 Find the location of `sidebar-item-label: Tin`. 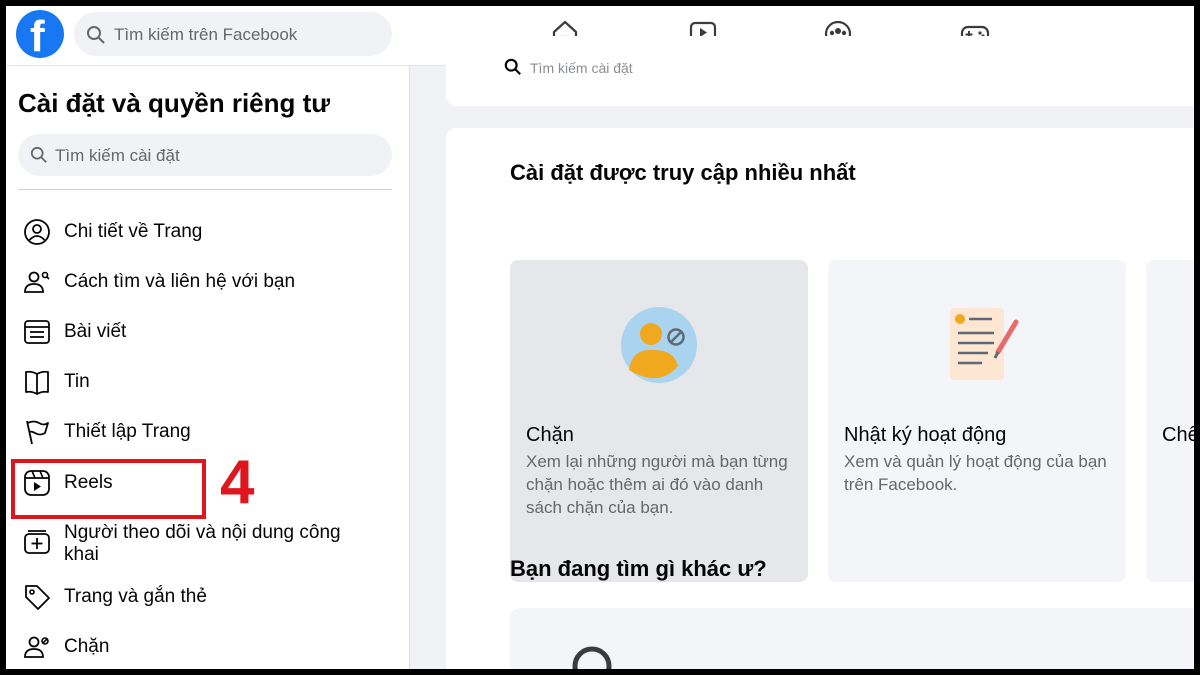

sidebar-item-label: Tin is located at coordinates (77, 381).